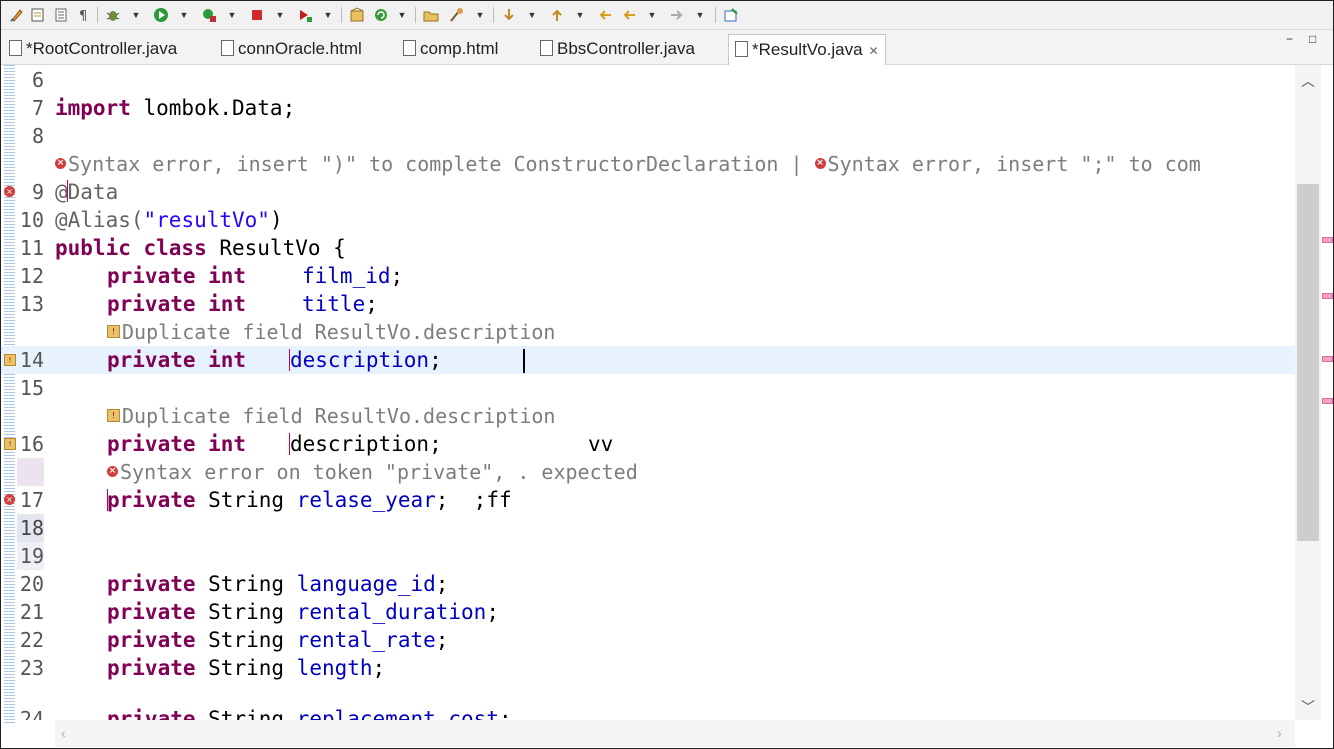  I want to click on code-line-7: 7 import lombok.Data;, so click(163, 108).